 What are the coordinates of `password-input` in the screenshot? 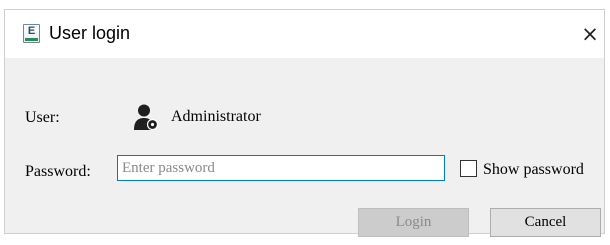 It's located at (281, 168).